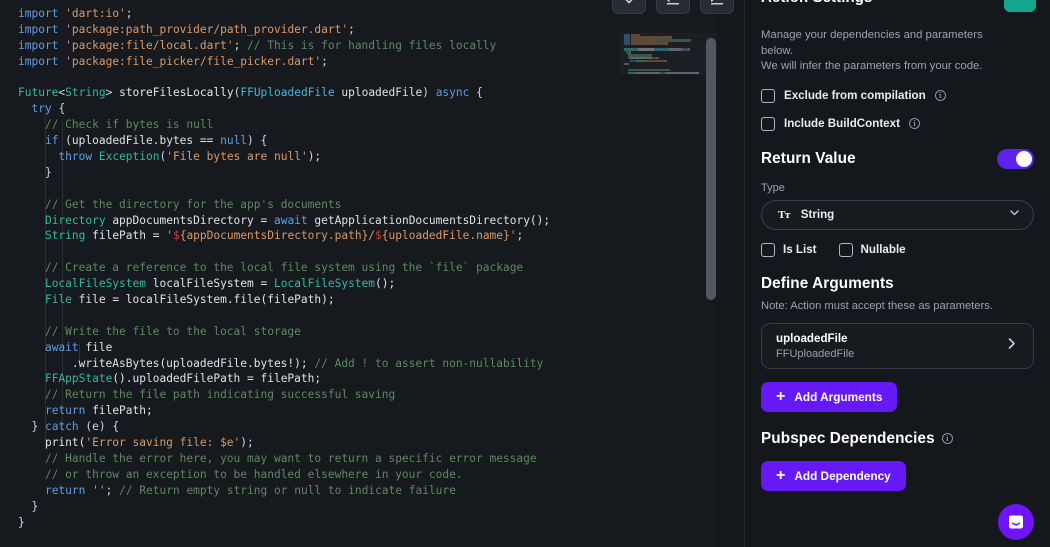 Image resolution: width=1050 pixels, height=547 pixels. I want to click on pubspec-title: Pubspec Dependencies, so click(848, 438).